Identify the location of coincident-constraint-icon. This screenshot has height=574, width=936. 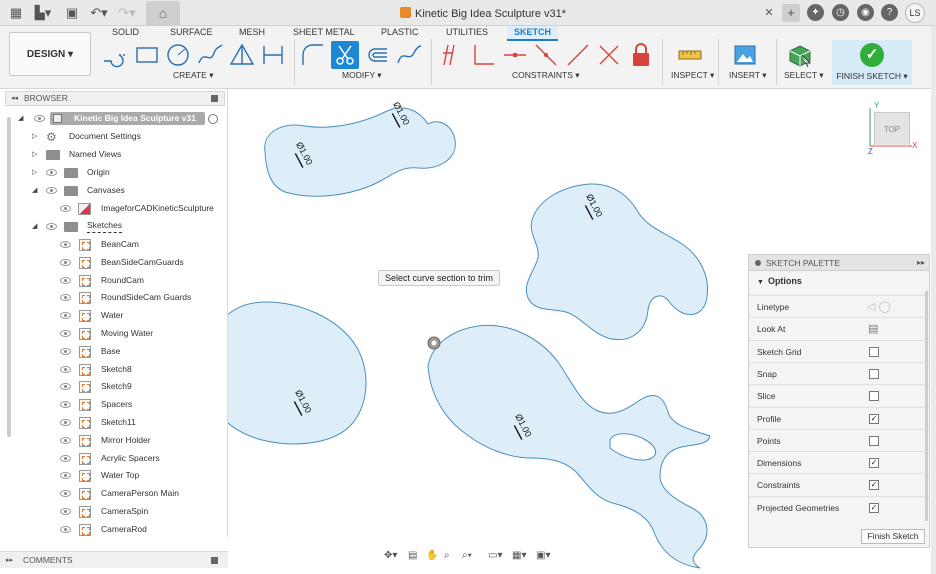
(609, 55).